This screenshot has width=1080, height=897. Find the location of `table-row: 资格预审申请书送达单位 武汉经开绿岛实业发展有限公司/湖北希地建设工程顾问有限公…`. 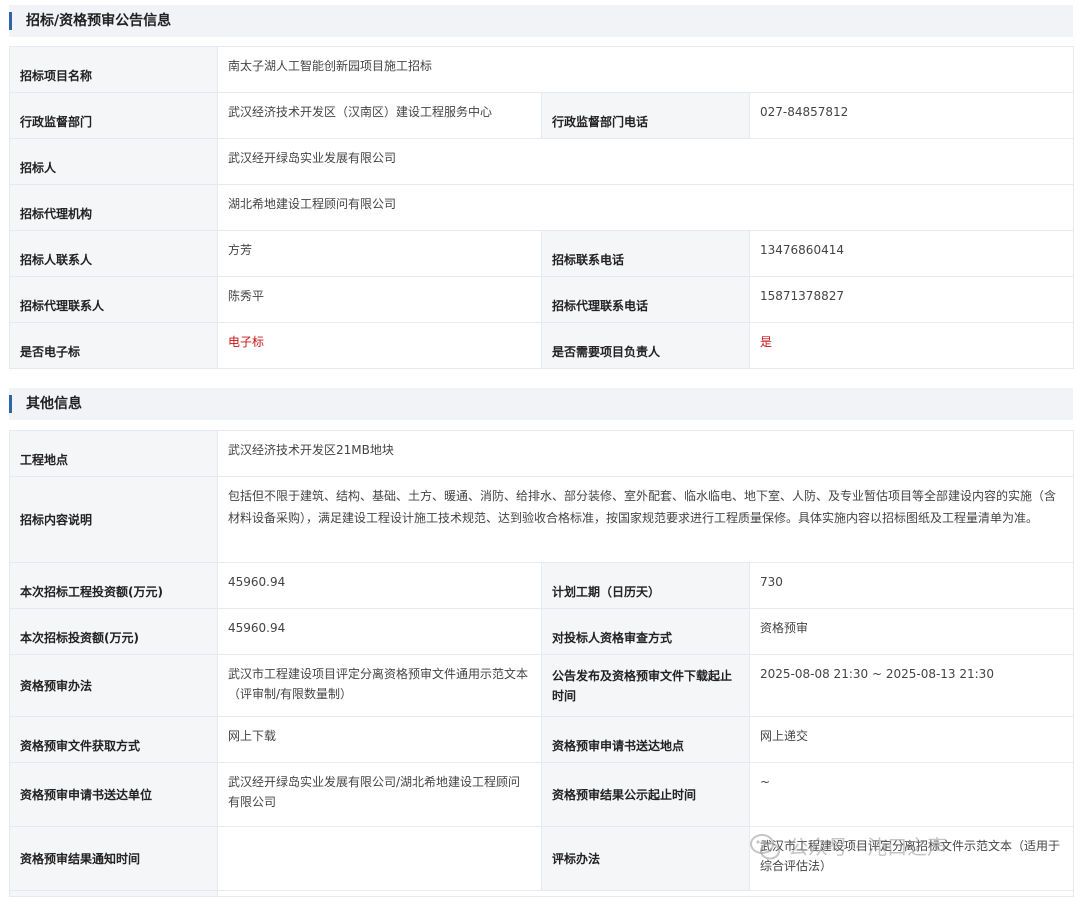

table-row: 资格预审申请书送达单位 武汉经开绿岛实业发展有限公司/湖北希地建设工程顾问有限公… is located at coordinates (542, 794).